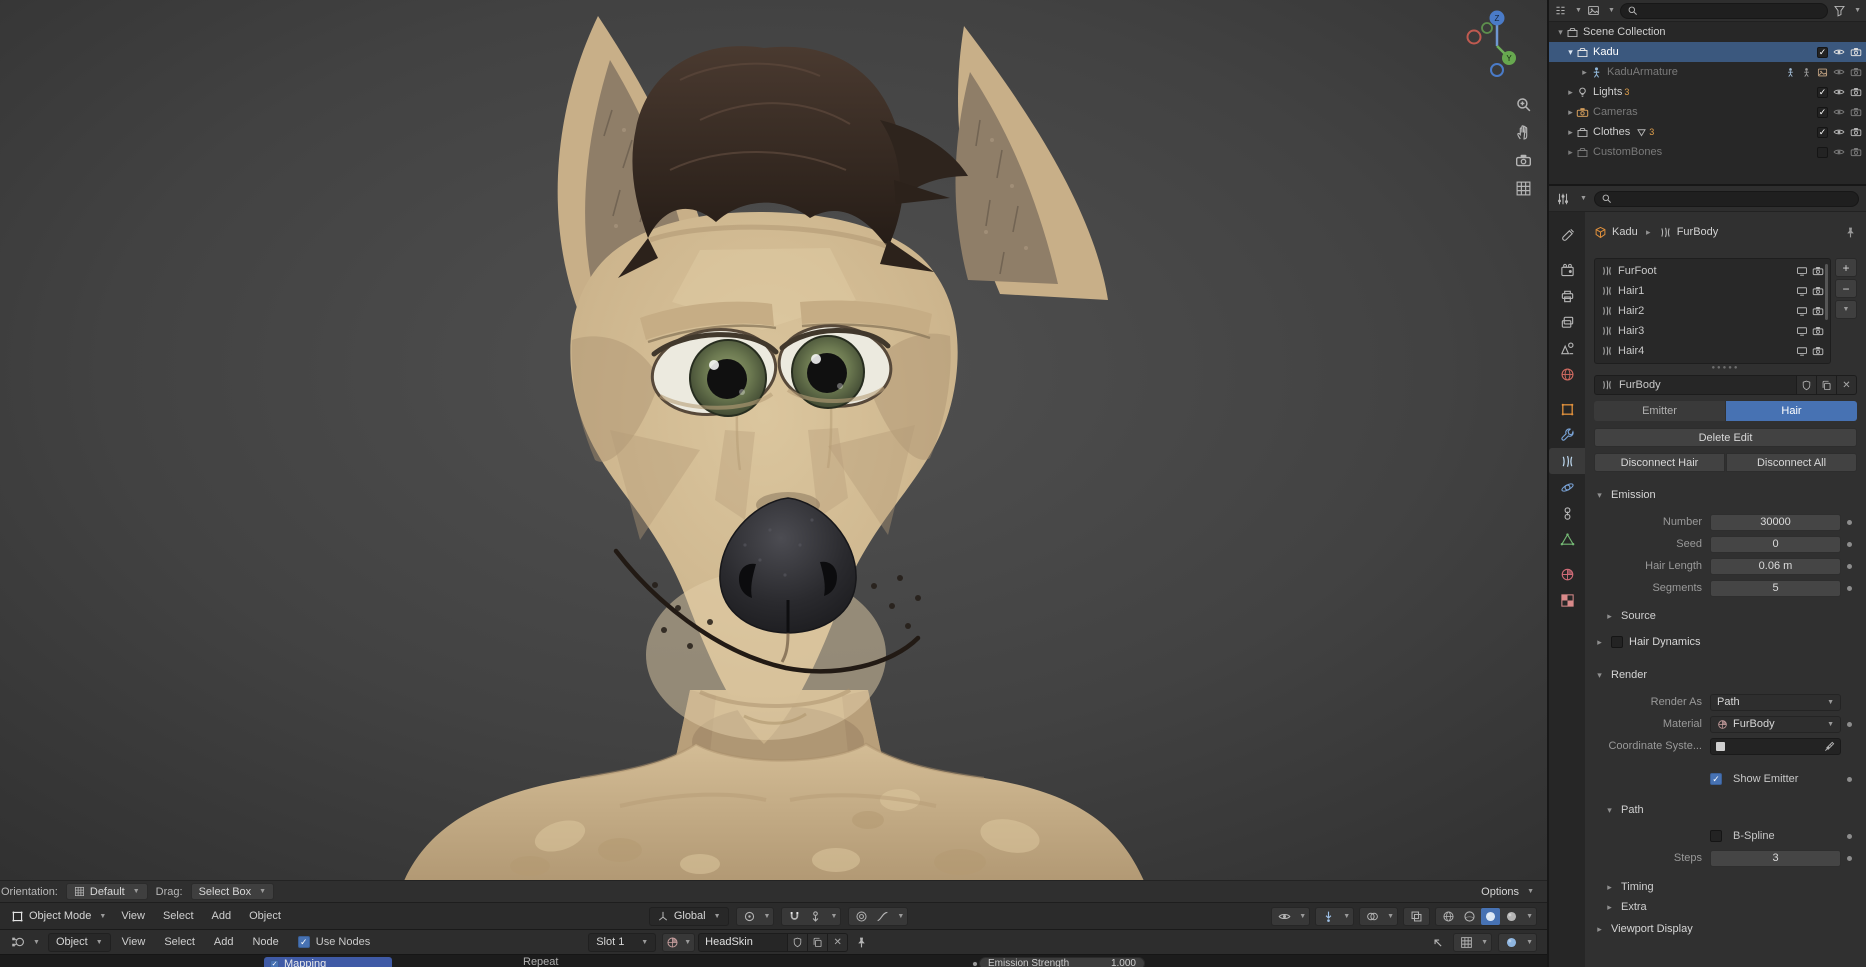 Image resolution: width=1866 pixels, height=967 pixels. Describe the element at coordinates (1847, 385) in the screenshot. I see `unlink-icon: ✕` at that location.